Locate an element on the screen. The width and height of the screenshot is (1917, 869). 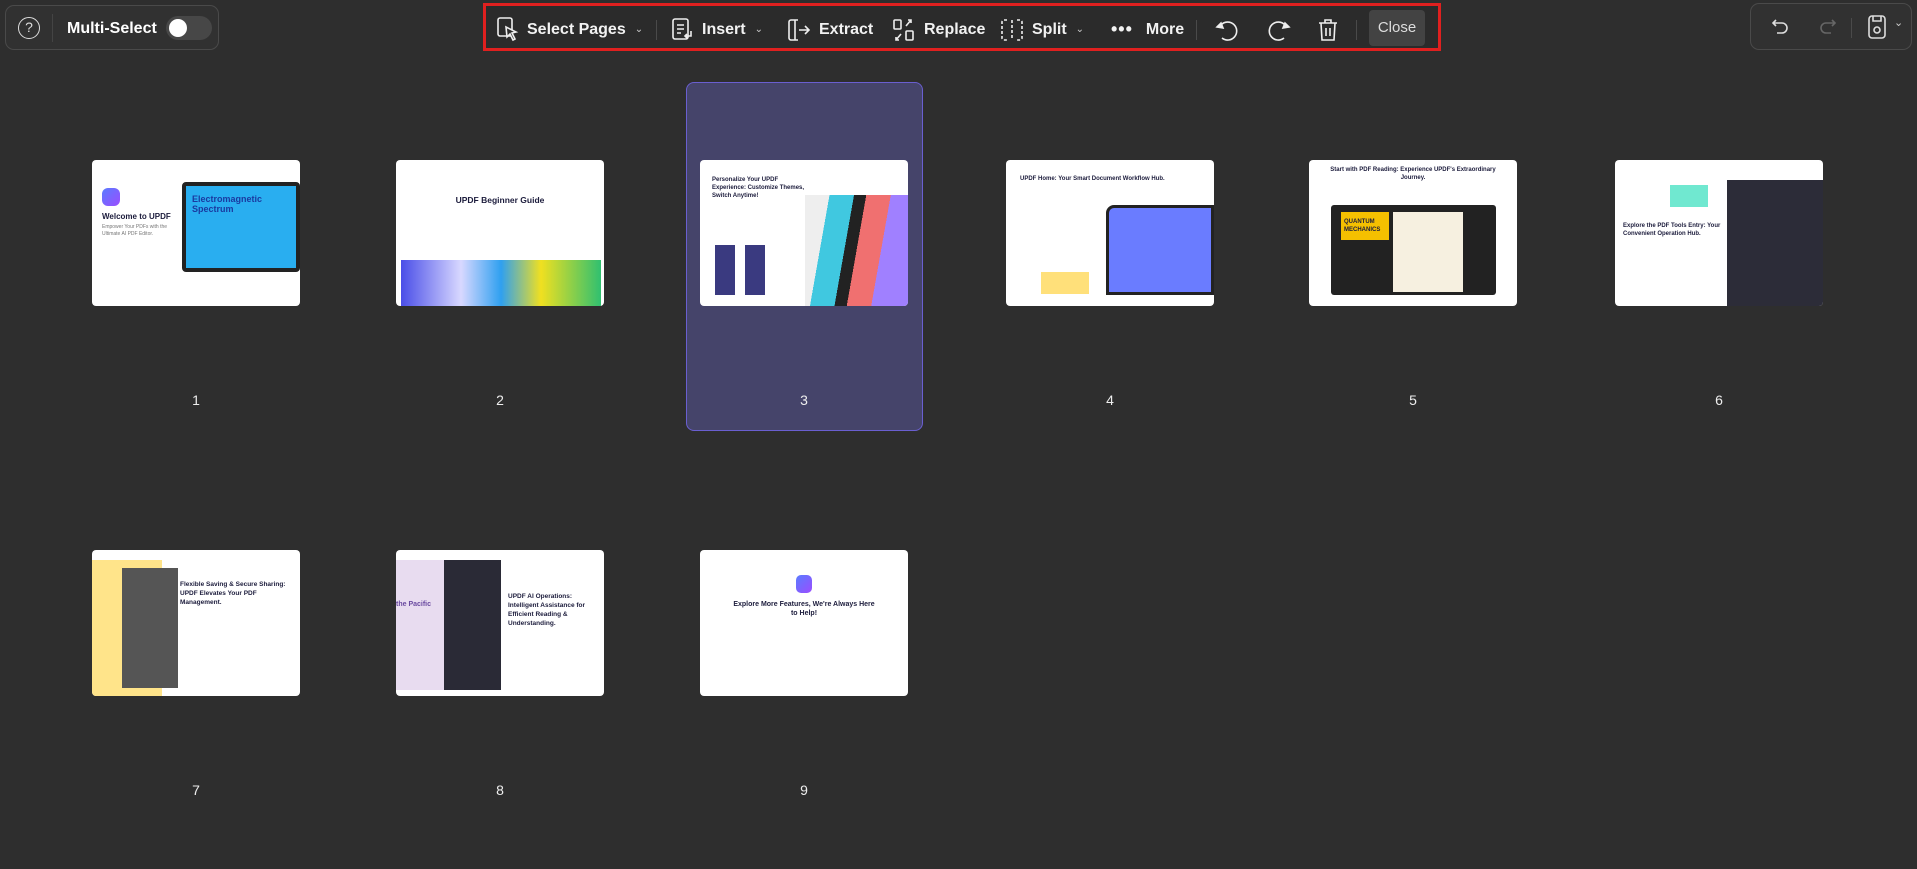
rotate-left-icon is located at coordinates (1226, 30).